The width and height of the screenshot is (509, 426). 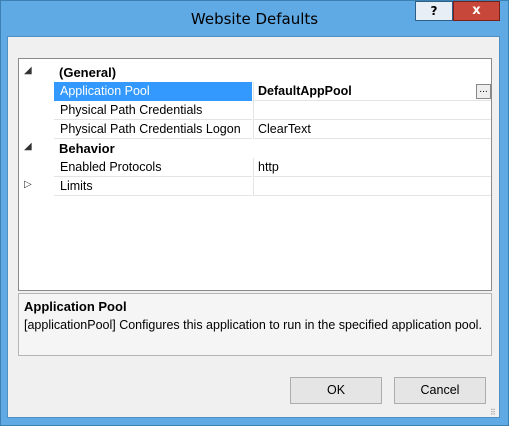 What do you see at coordinates (440, 390) in the screenshot?
I see `cancel-button: Cancel` at bounding box center [440, 390].